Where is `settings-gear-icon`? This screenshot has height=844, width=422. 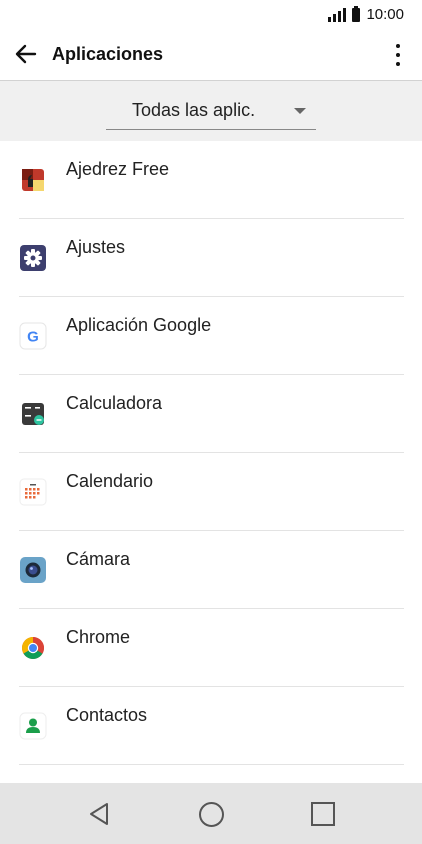
settings-gear-icon is located at coordinates (33, 258).